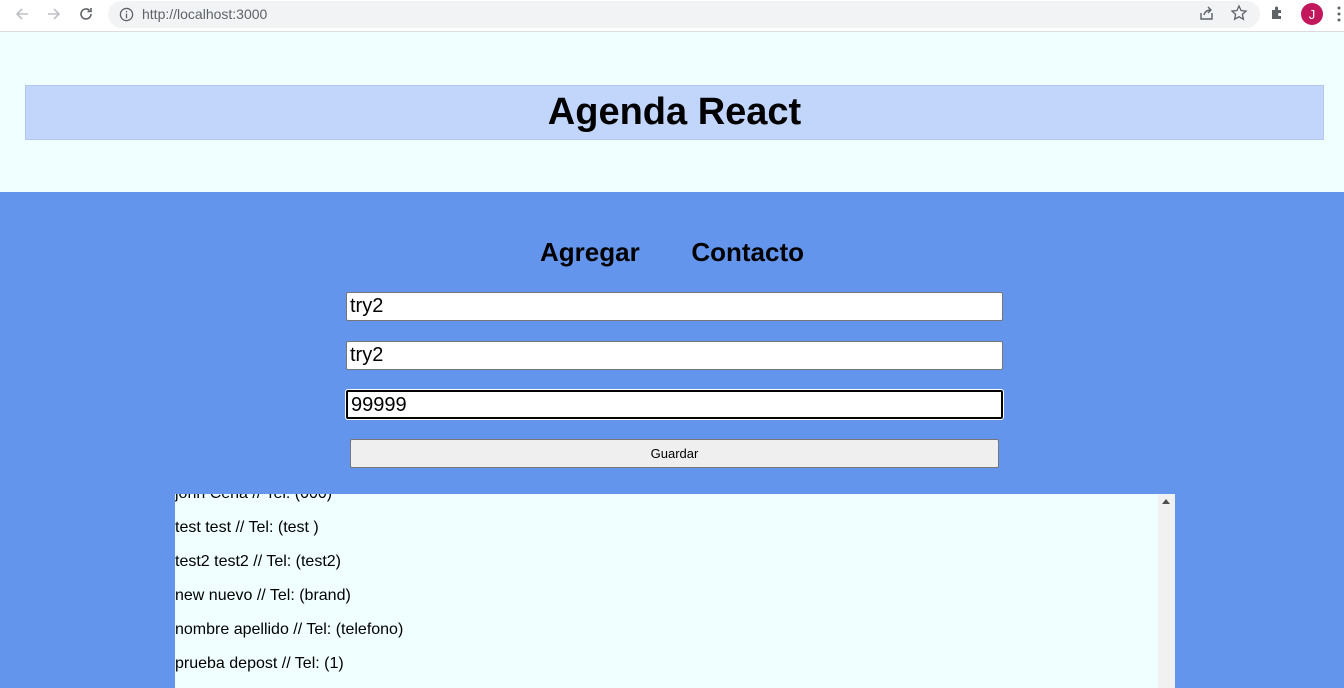 The width and height of the screenshot is (1344, 688). I want to click on form-title: Agregar Contacto, so click(672, 252).